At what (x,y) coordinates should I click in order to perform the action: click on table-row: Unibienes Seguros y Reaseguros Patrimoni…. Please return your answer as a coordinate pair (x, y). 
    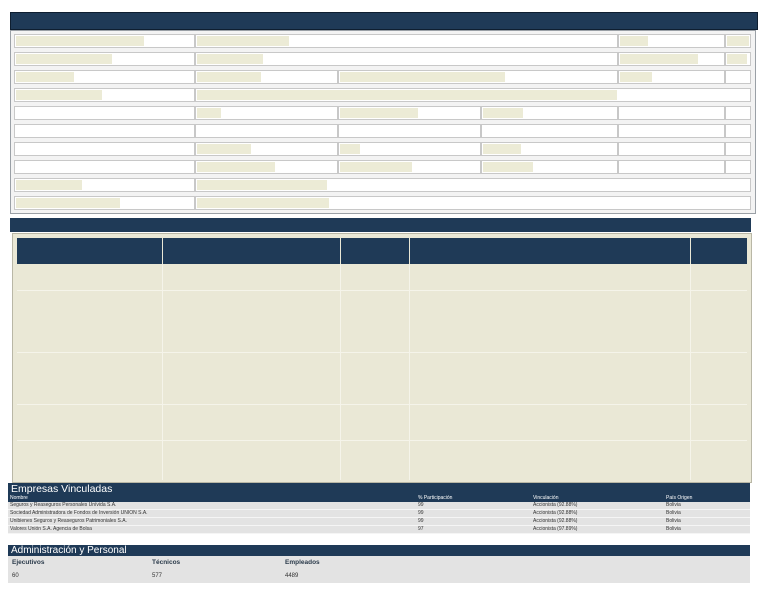
    Looking at the image, I should click on (379, 522).